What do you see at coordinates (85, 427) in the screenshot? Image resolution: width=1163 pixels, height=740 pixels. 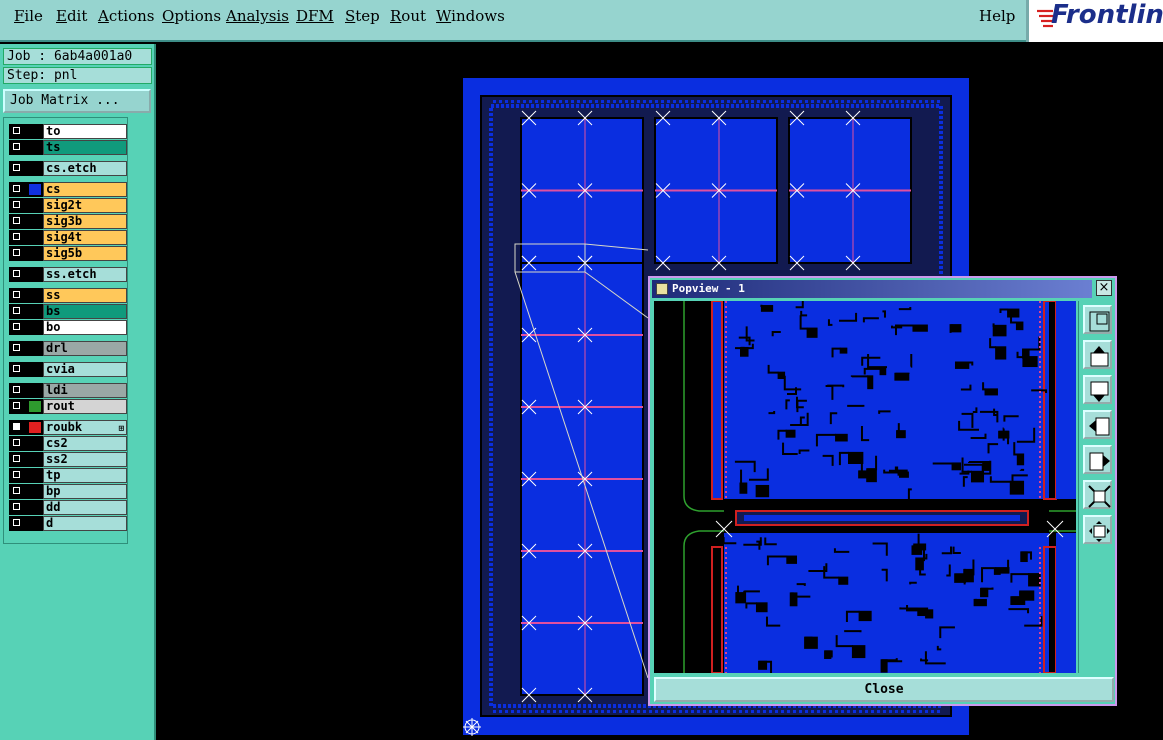 I see `layer-name: roubk ⊞` at bounding box center [85, 427].